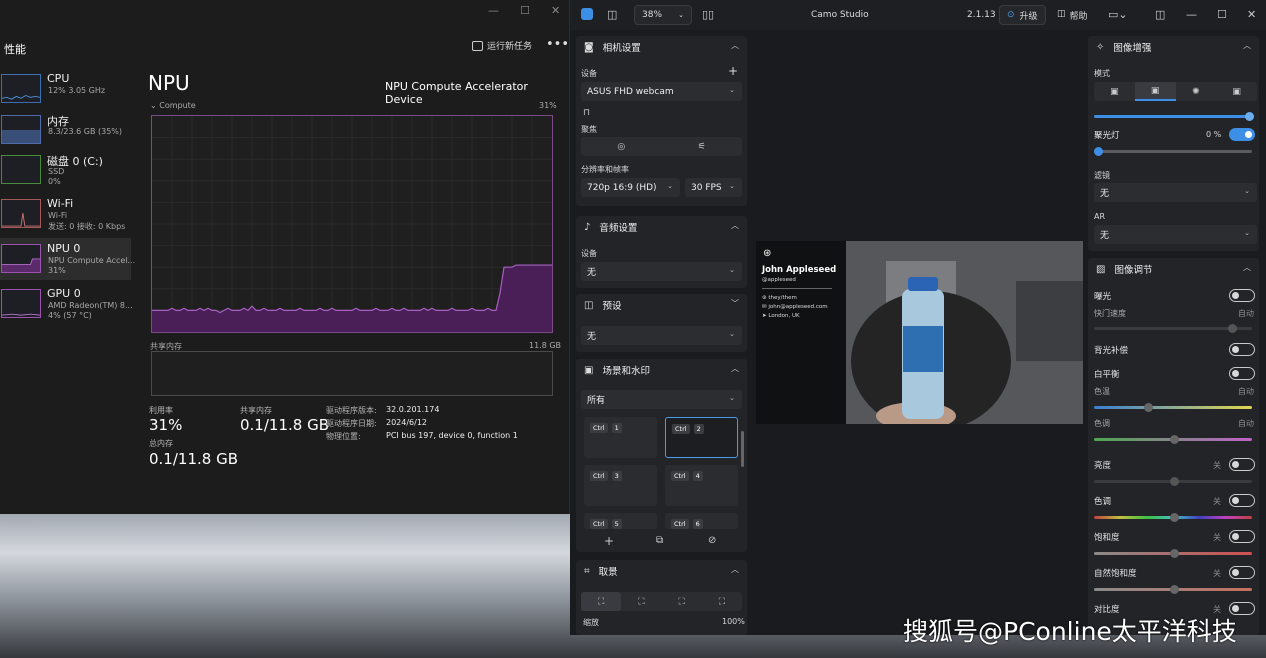  What do you see at coordinates (659, 540) in the screenshot?
I see `import-scene-icon: ⧉` at bounding box center [659, 540].